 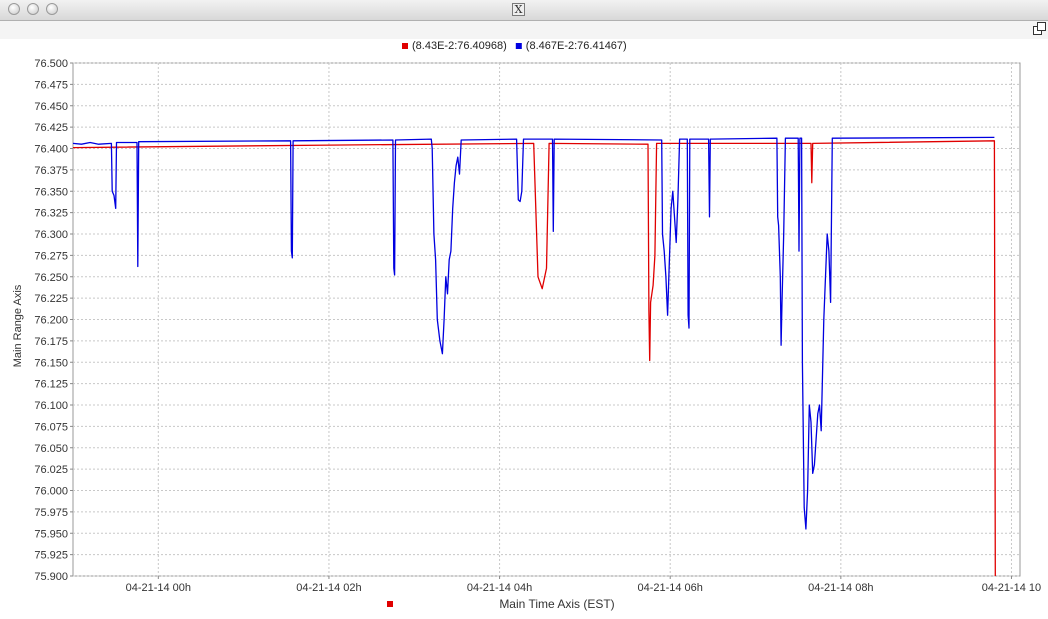 What do you see at coordinates (51, 214) in the screenshot?
I see `y-tick-label: 76.325` at bounding box center [51, 214].